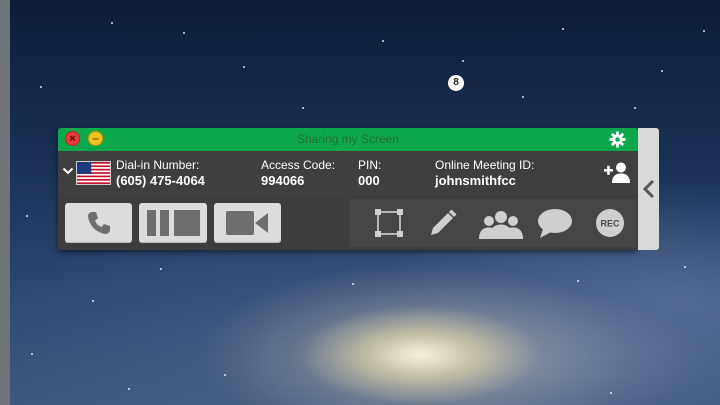 This screenshot has height=405, width=720. I want to click on pause-icon, so click(158, 223).